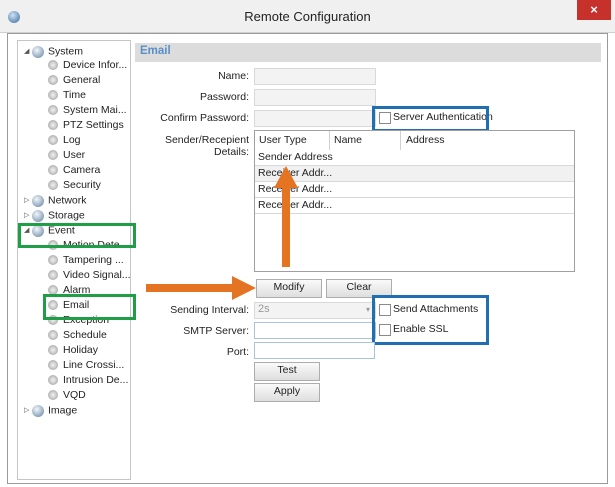 Image resolution: width=615 pixels, height=487 pixels. What do you see at coordinates (295, 140) in the screenshot?
I see `column-header-user-type: User Type` at bounding box center [295, 140].